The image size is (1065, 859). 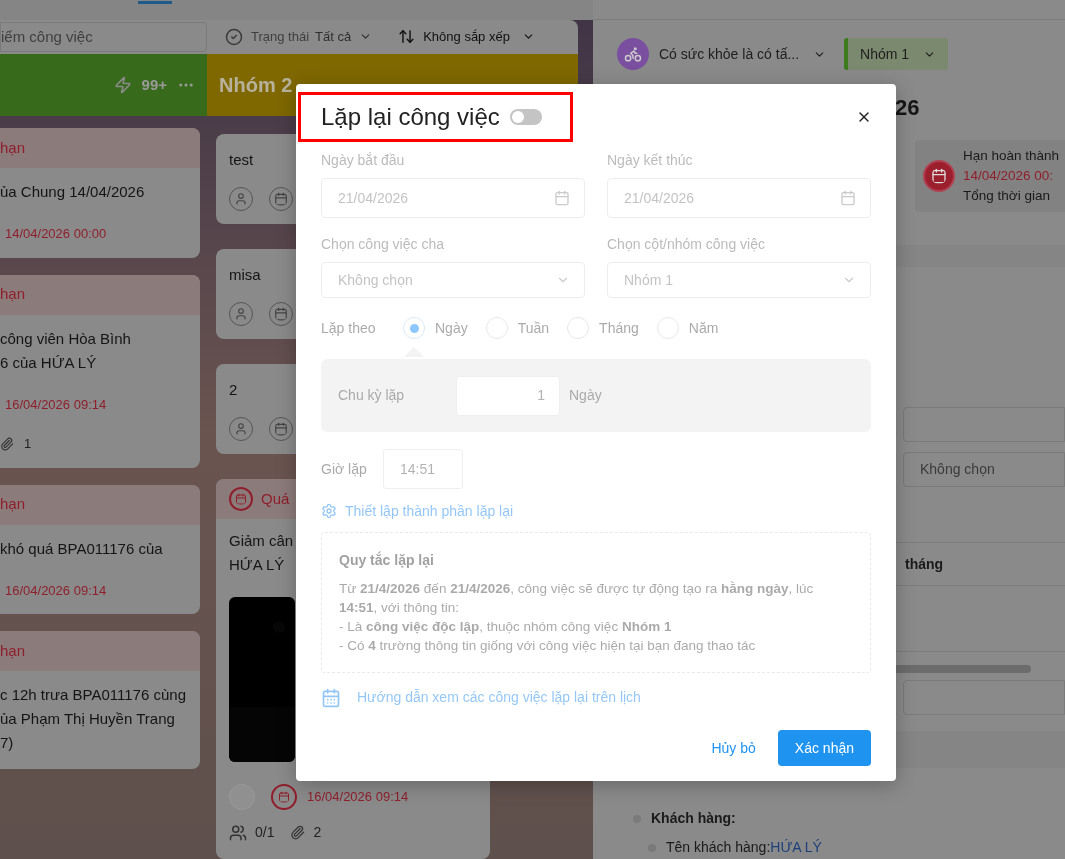 What do you see at coordinates (1007, 196) in the screenshot?
I see `total-time-label: Tổng thời gian` at bounding box center [1007, 196].